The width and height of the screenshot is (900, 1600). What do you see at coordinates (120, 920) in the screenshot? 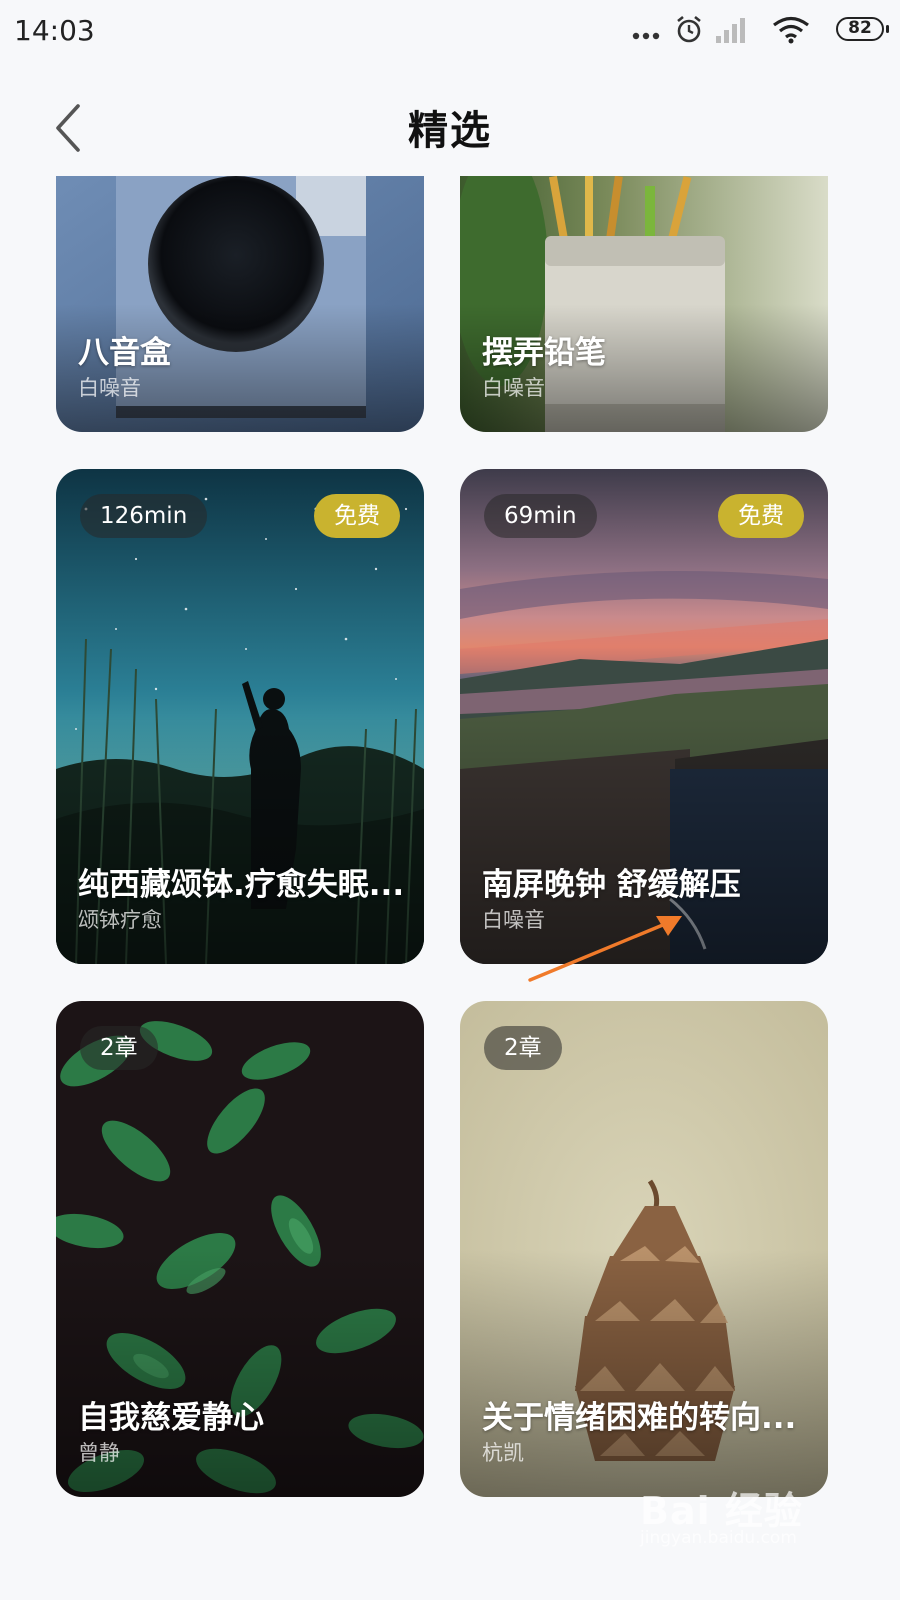
I see `card-subtitle: 颂钵疗愈` at bounding box center [120, 920].